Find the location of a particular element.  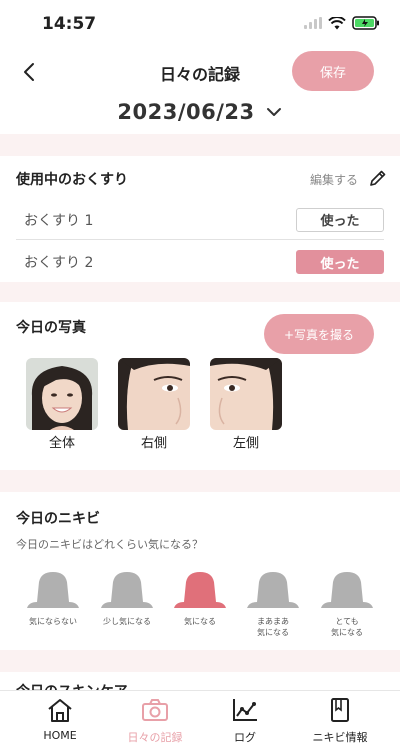

status-icons is located at coordinates (342, 23).